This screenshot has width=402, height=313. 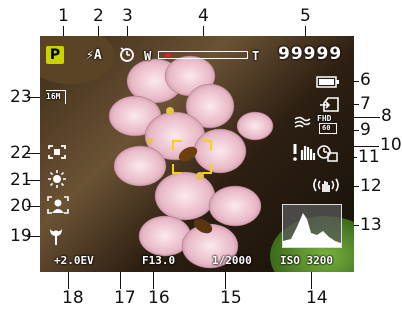 I want to click on video-resolution-icon: FHD 60, so click(x=329, y=125).